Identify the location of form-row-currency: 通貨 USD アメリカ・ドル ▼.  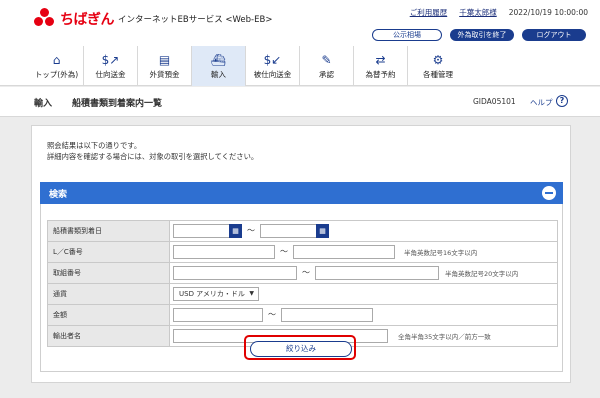
(302, 294).